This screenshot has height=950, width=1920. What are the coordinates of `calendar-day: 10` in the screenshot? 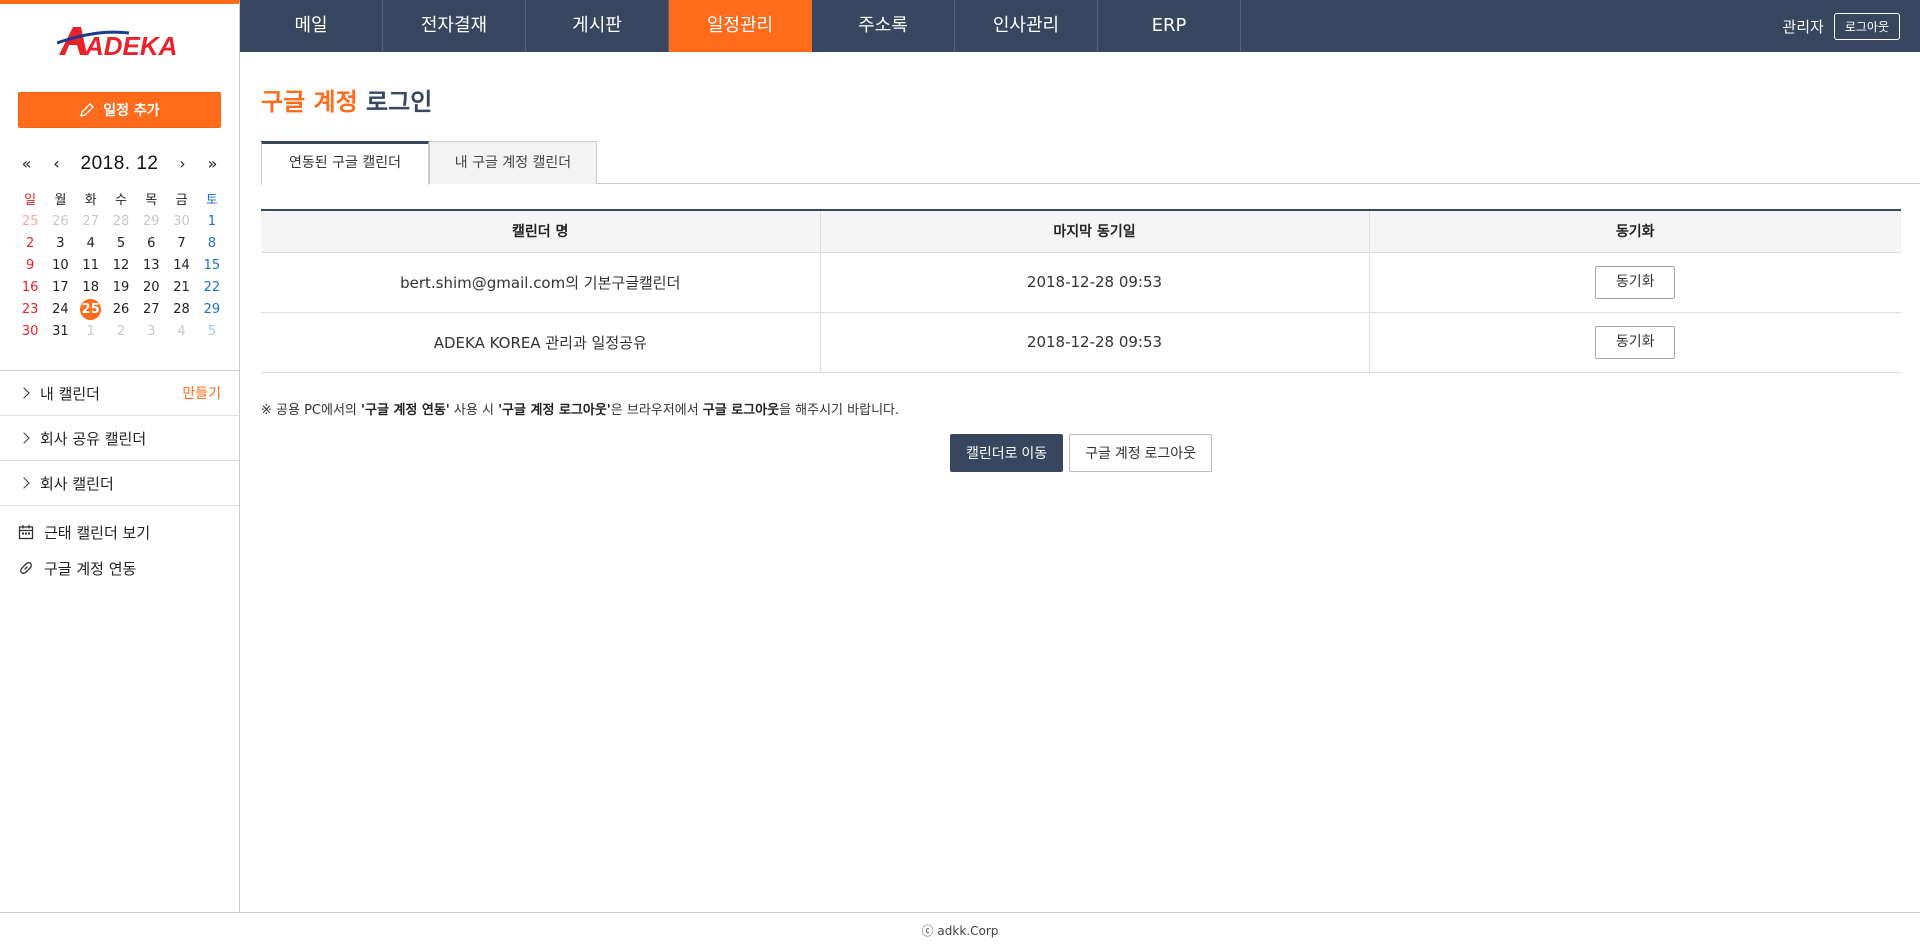 It's located at (60, 265).